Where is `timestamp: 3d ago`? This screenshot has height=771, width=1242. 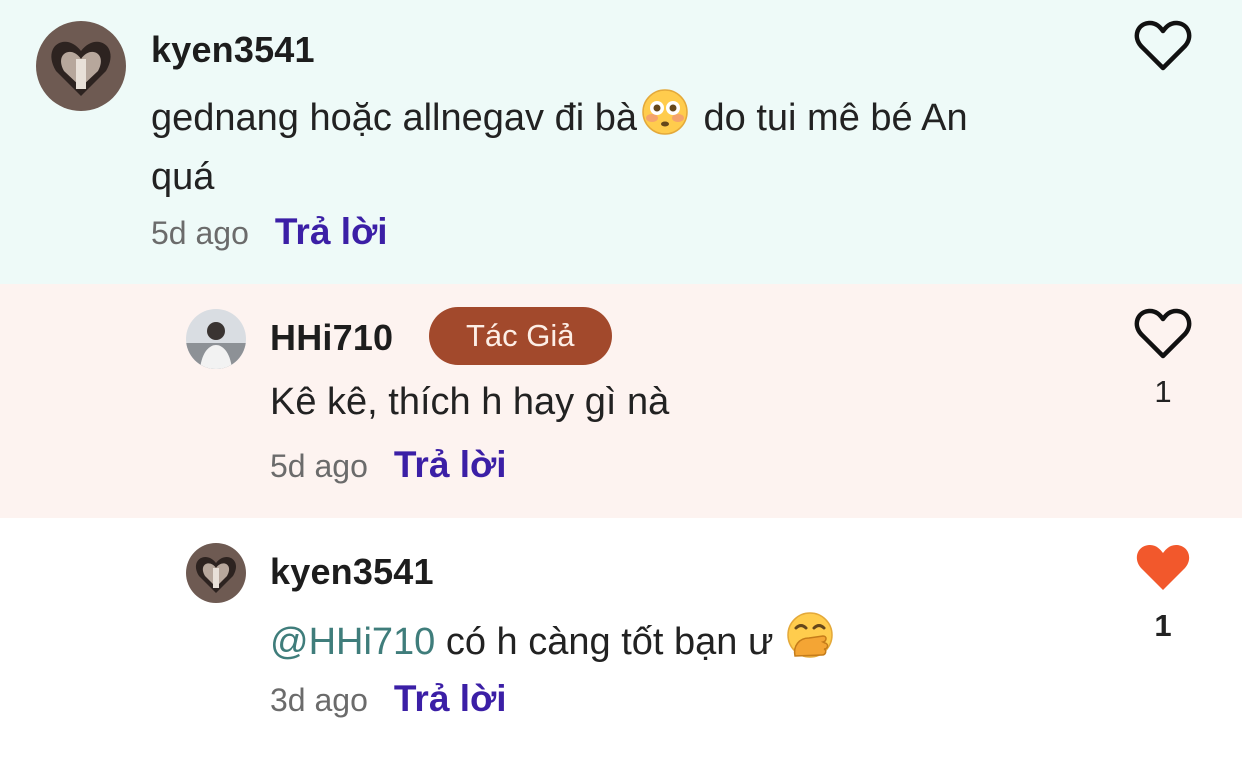
timestamp: 3d ago is located at coordinates (319, 700).